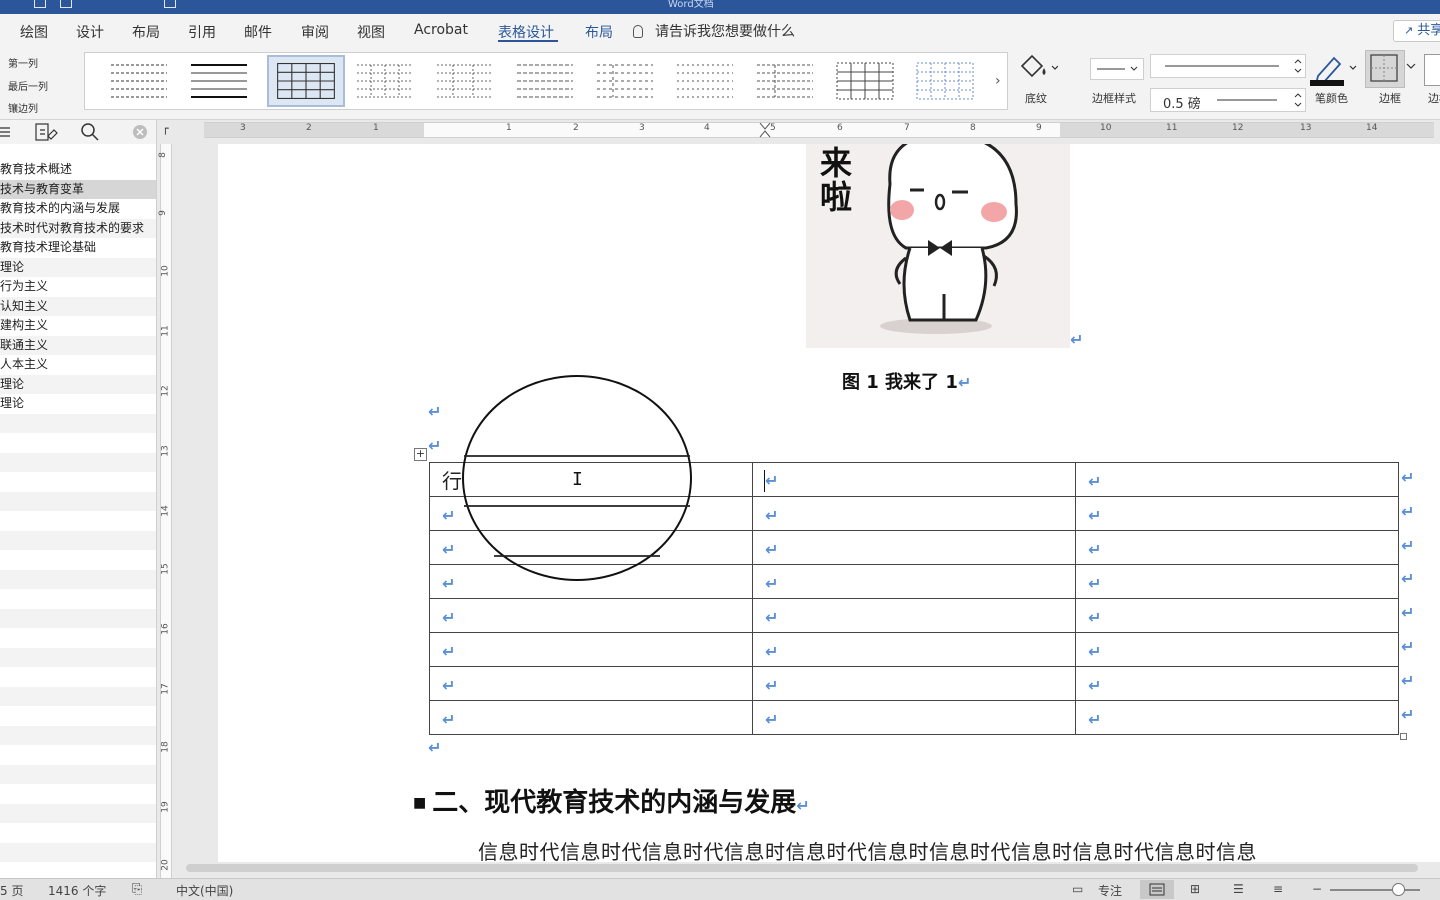 This screenshot has height=900, width=1440. What do you see at coordinates (78, 209) in the screenshot?
I see `nav-heading-item: 教育技术的内涵与发展` at bounding box center [78, 209].